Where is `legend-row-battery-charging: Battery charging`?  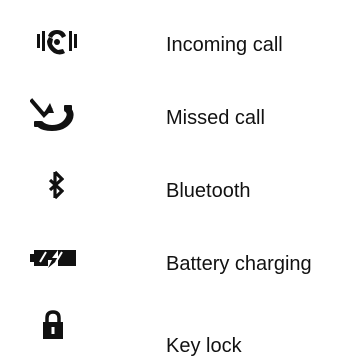 legend-row-battery-charging: Battery charging is located at coordinates (176, 260).